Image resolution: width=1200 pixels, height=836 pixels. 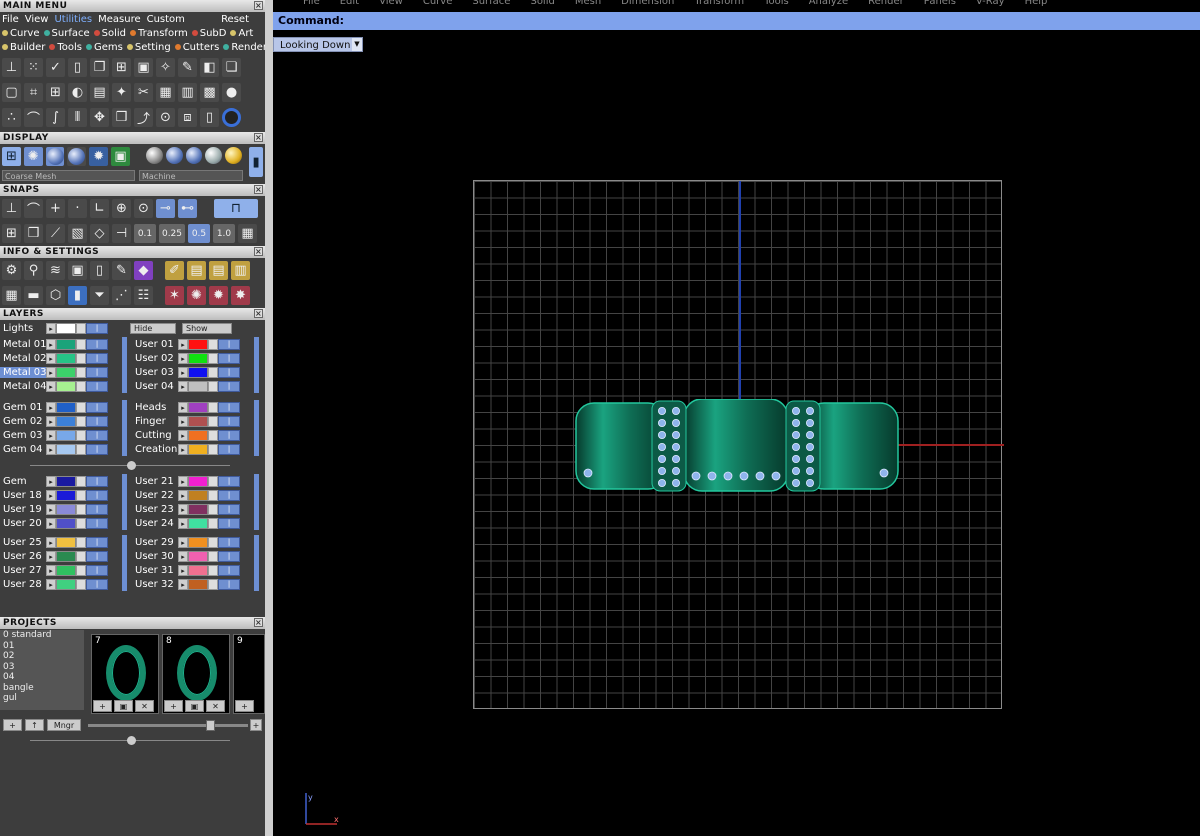 I want to click on module-cutters: Cutters, so click(x=196, y=47).